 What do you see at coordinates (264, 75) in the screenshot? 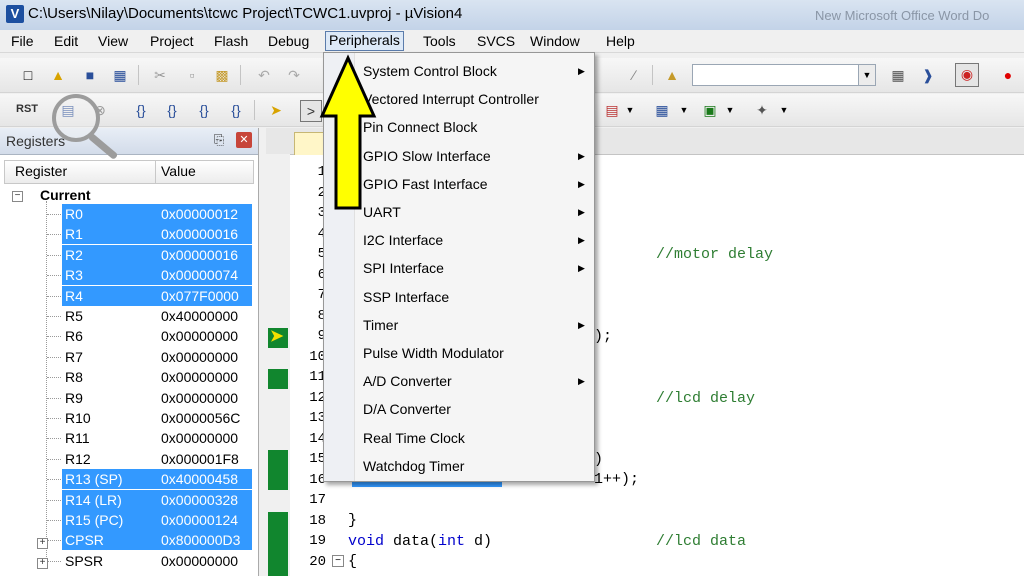
I see `undo-icon: ↶` at bounding box center [264, 75].